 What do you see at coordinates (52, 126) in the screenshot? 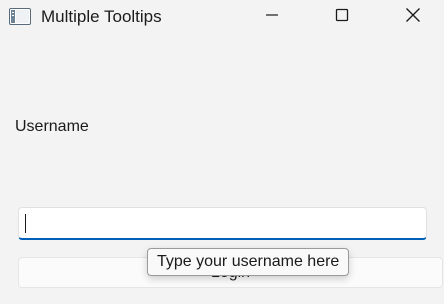
I see `username-label: Username` at bounding box center [52, 126].